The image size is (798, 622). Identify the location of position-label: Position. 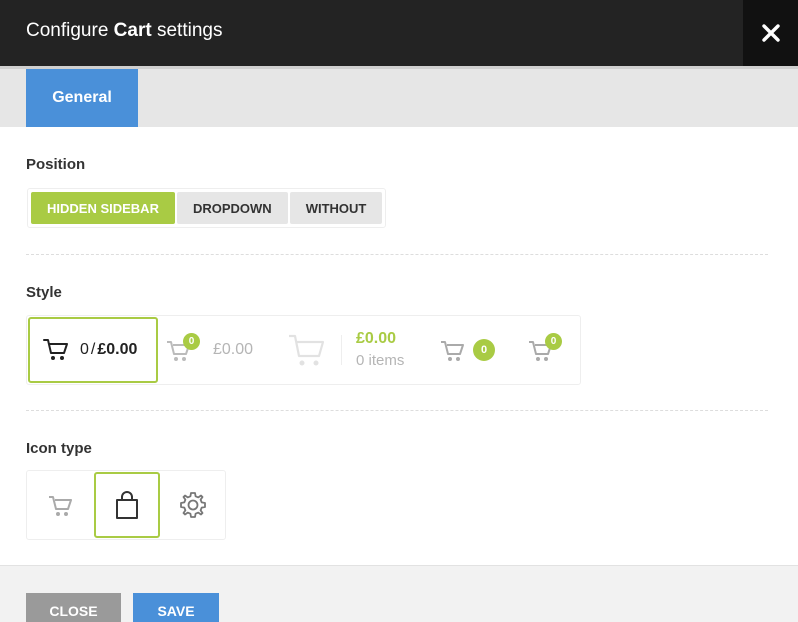
(56, 164).